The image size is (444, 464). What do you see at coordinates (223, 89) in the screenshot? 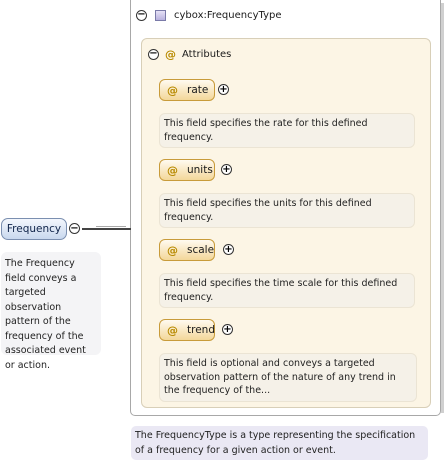
I see `expand-rate-toggle: +` at bounding box center [223, 89].